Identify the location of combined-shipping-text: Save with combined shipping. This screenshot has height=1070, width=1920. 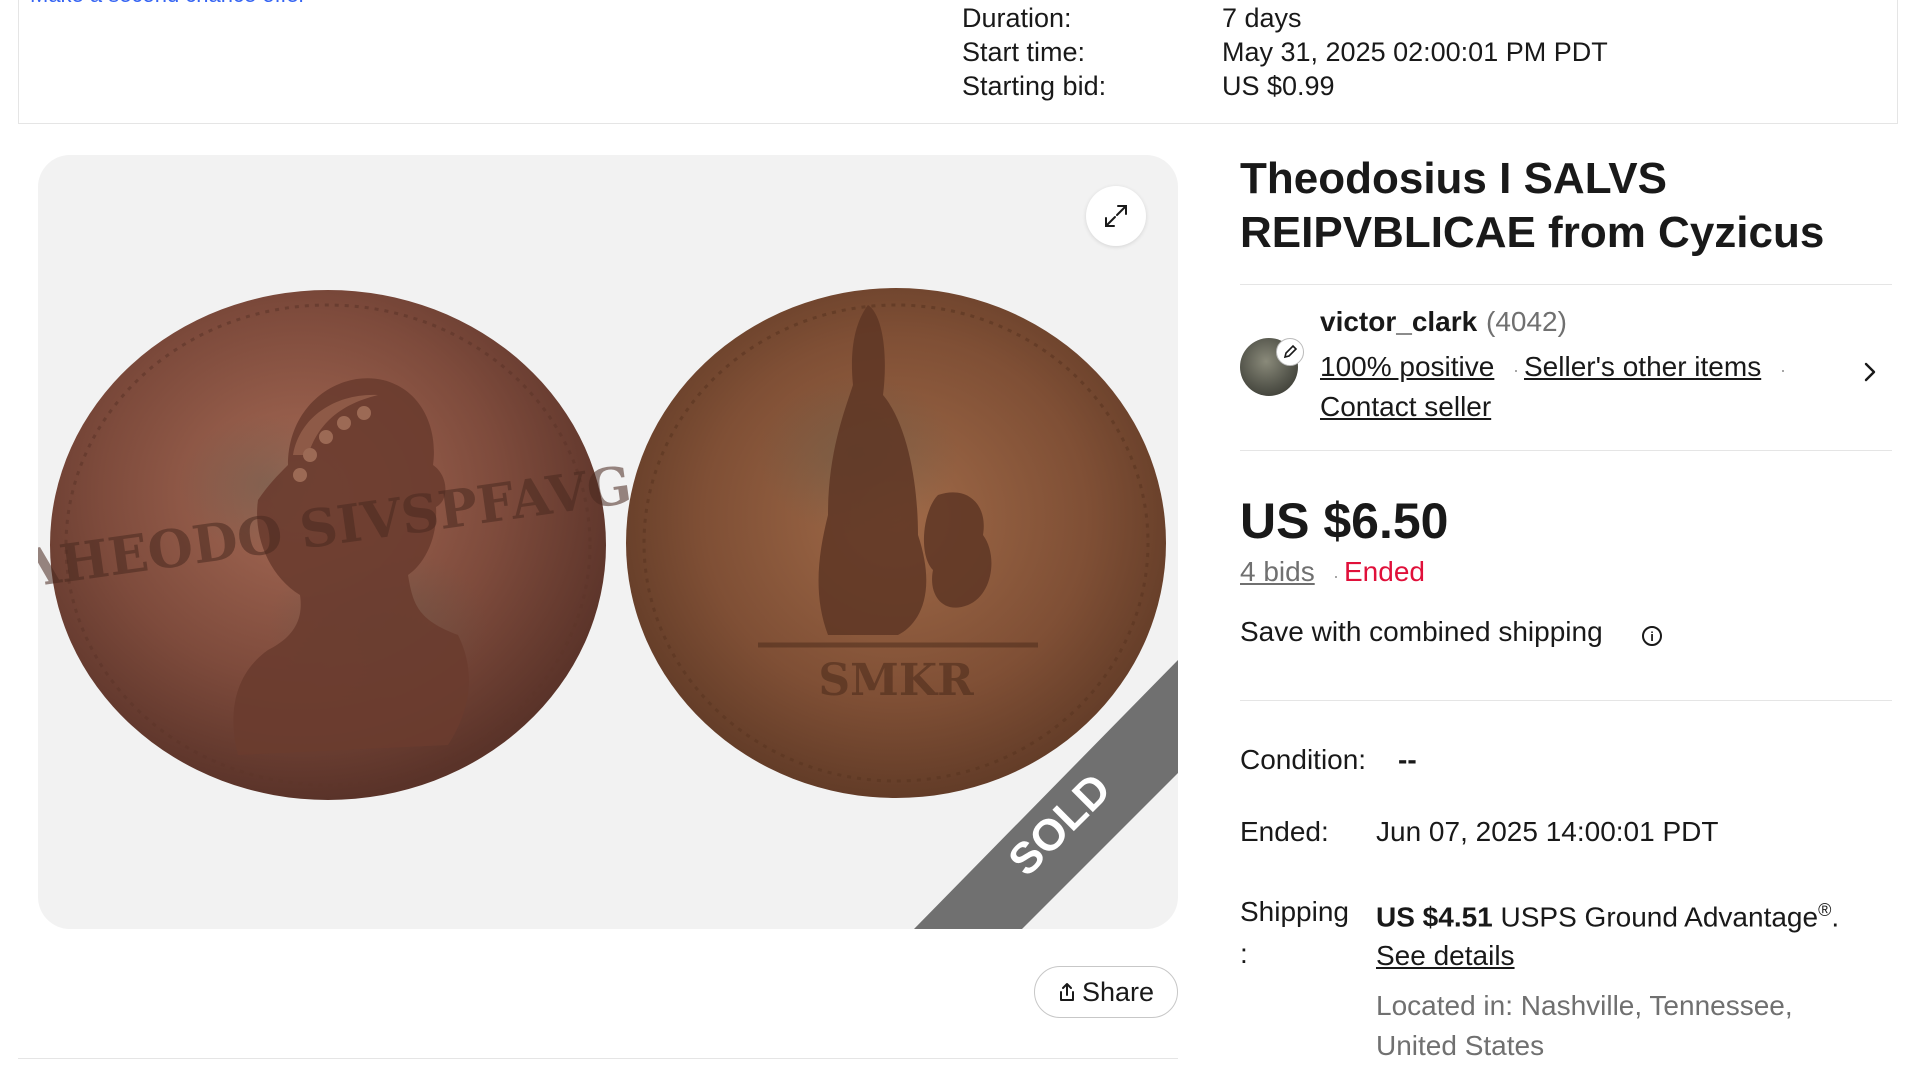
(1421, 631).